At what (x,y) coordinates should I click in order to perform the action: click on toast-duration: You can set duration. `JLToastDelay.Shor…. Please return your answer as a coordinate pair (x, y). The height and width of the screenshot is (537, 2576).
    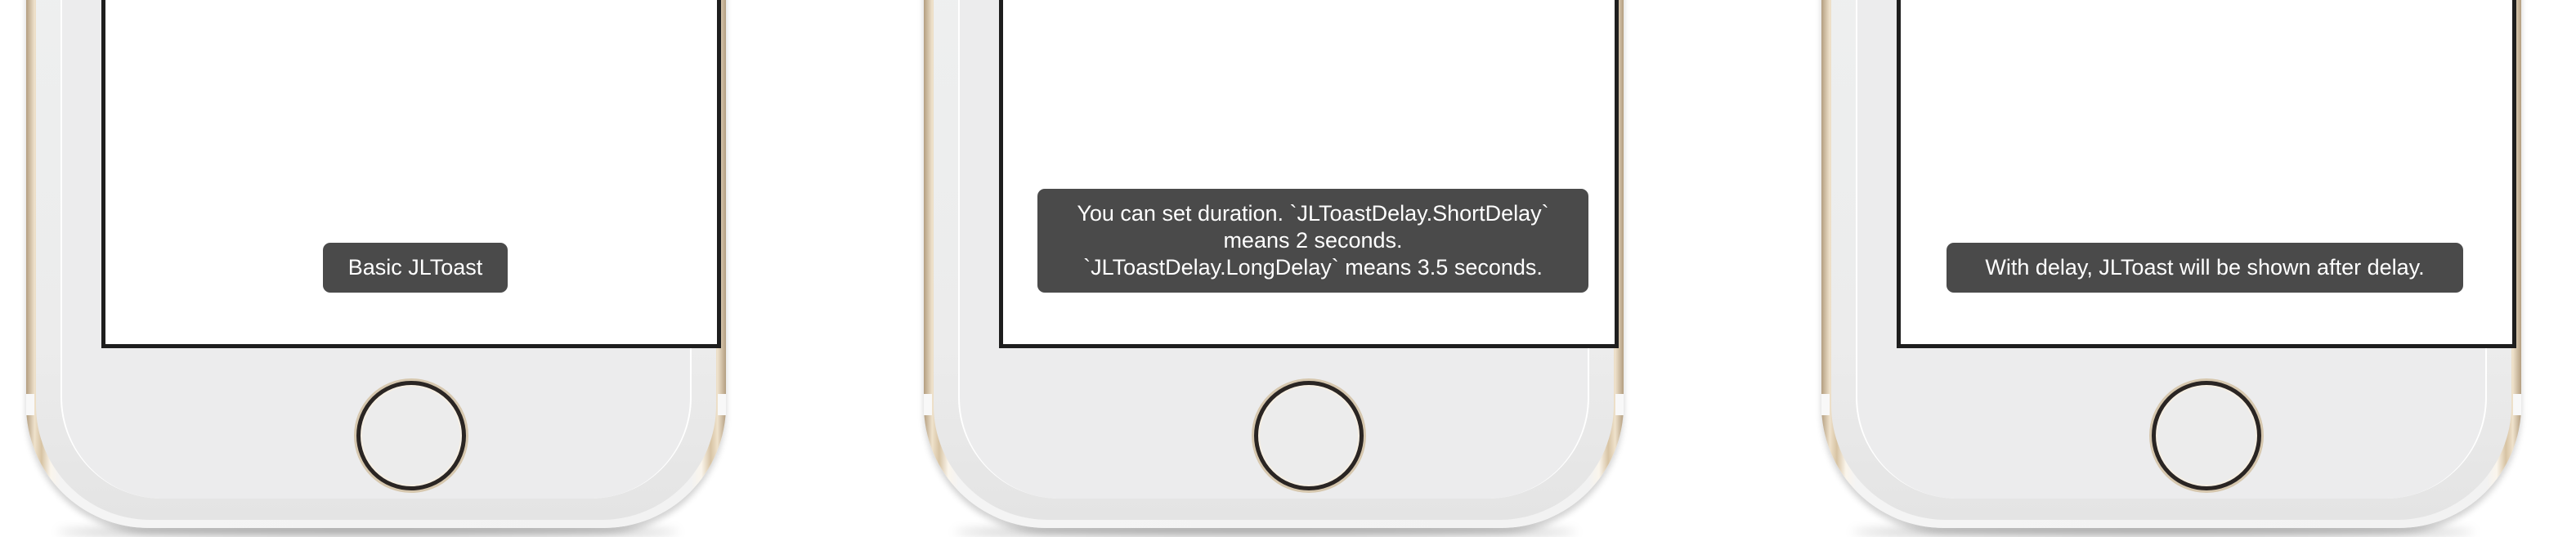
    Looking at the image, I should click on (1313, 241).